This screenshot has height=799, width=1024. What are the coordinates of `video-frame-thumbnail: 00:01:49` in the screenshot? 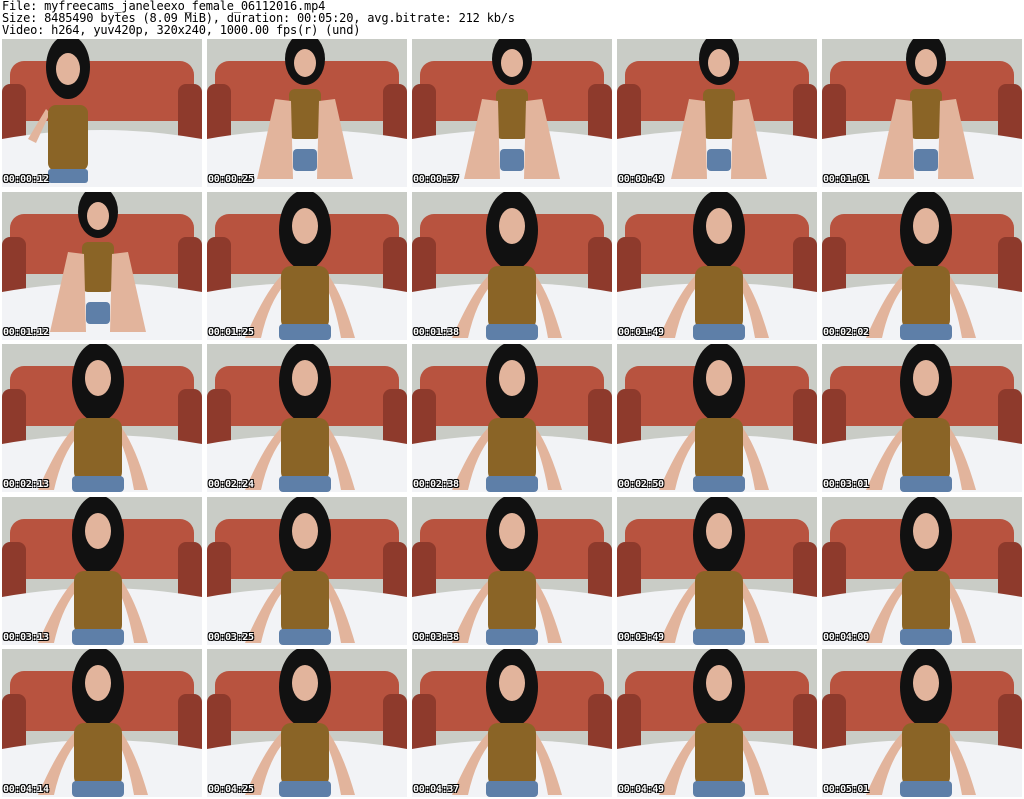 It's located at (717, 265).